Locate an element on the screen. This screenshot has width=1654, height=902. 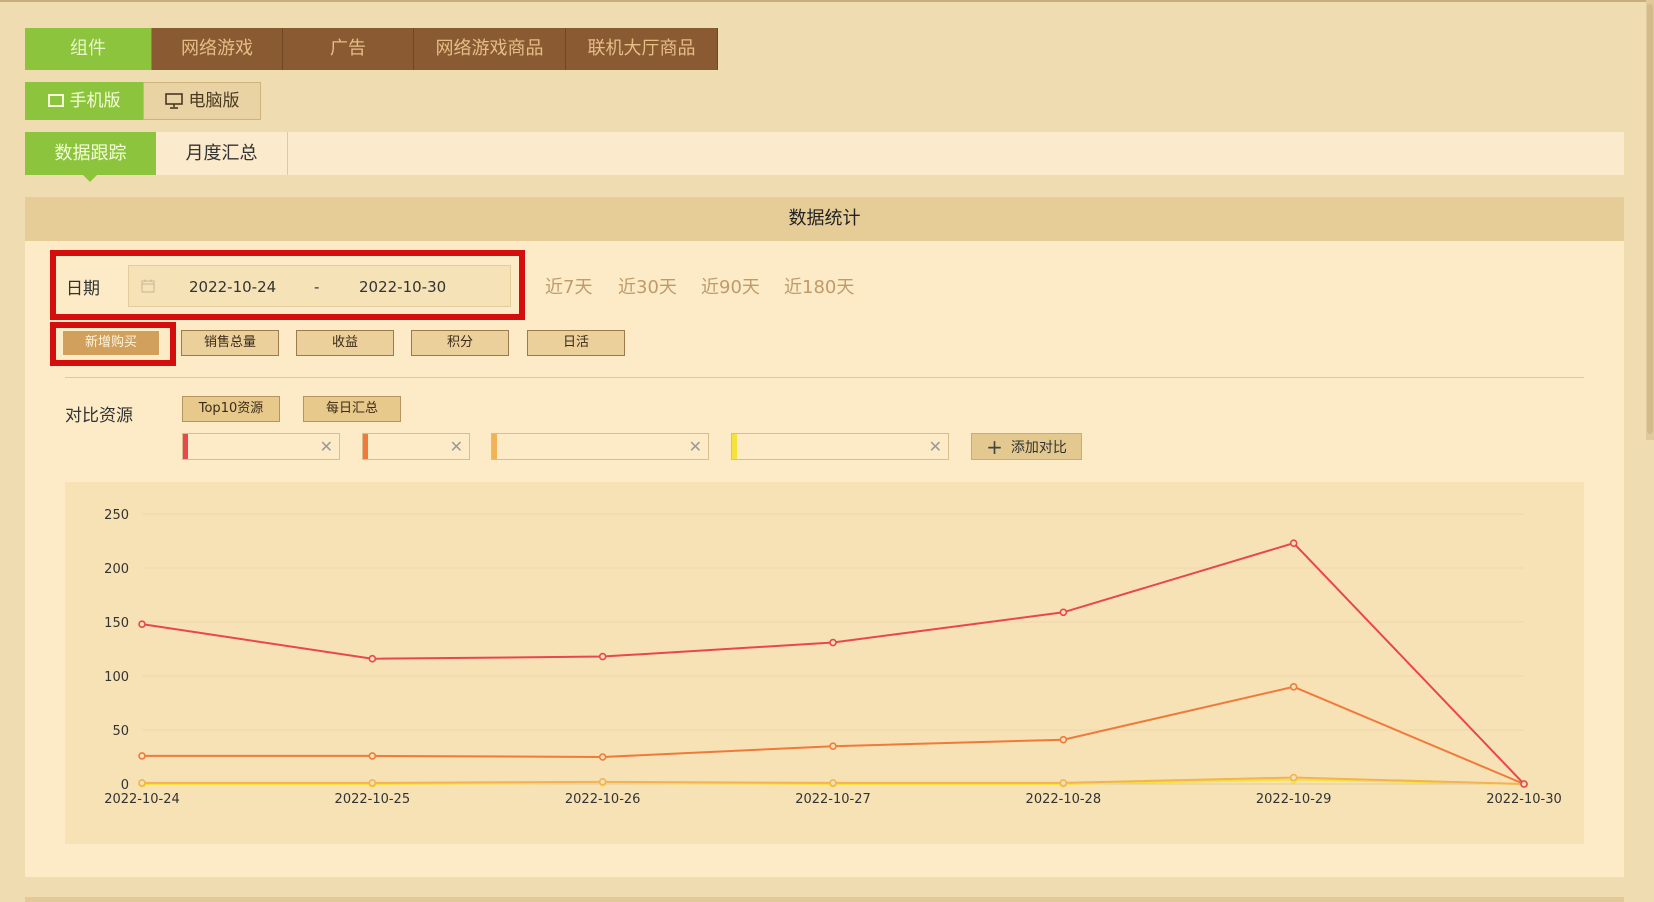
quick-range-180-days: 近180天 is located at coordinates (819, 286).